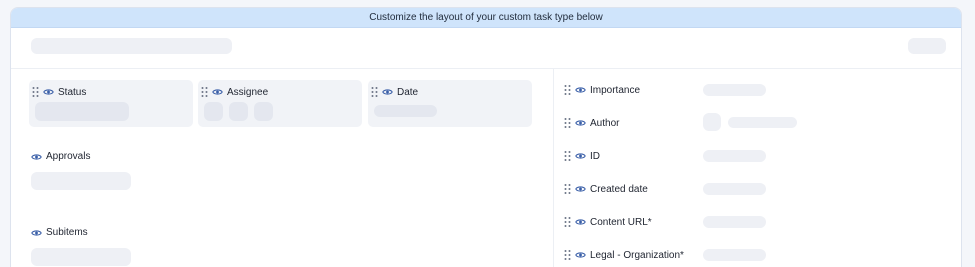 The image size is (975, 267). What do you see at coordinates (621, 222) in the screenshot?
I see `field-label-content-url: Content URL*` at bounding box center [621, 222].